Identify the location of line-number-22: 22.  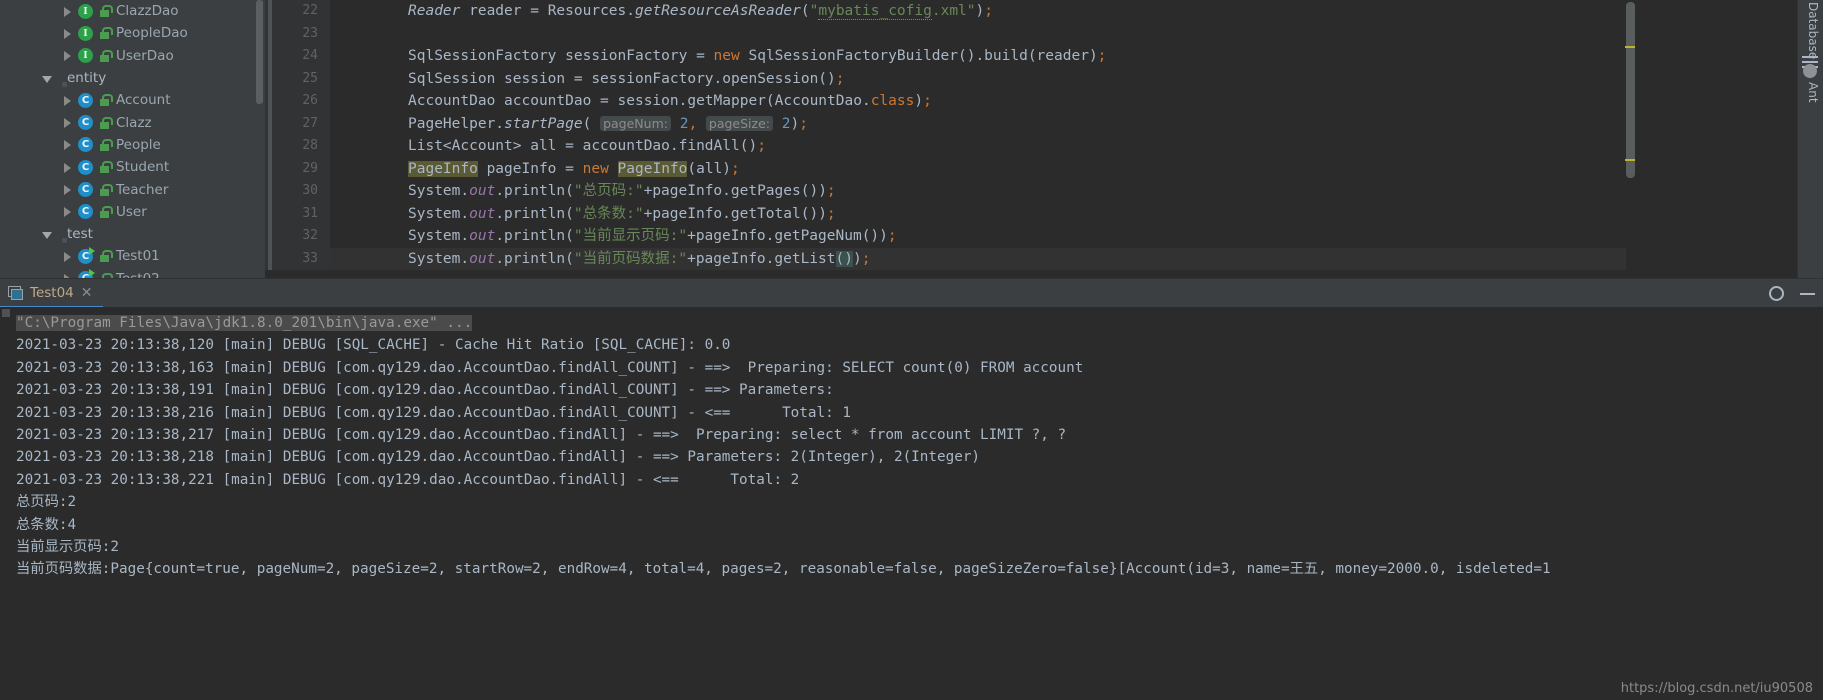
(297, 11).